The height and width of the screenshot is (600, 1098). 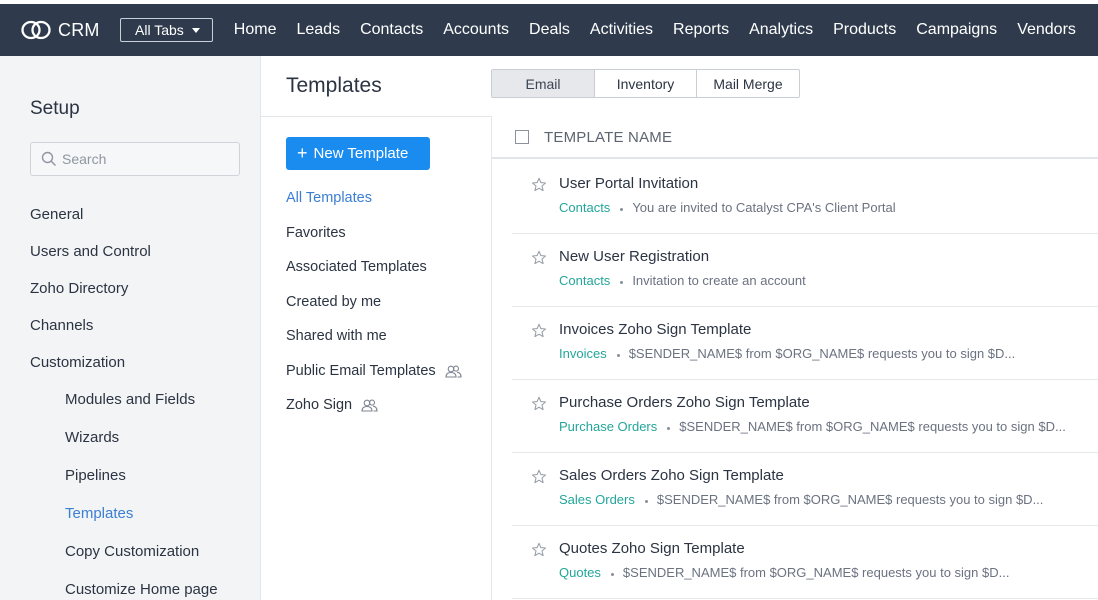 I want to click on category-created-by-me: Created by me, so click(x=333, y=302).